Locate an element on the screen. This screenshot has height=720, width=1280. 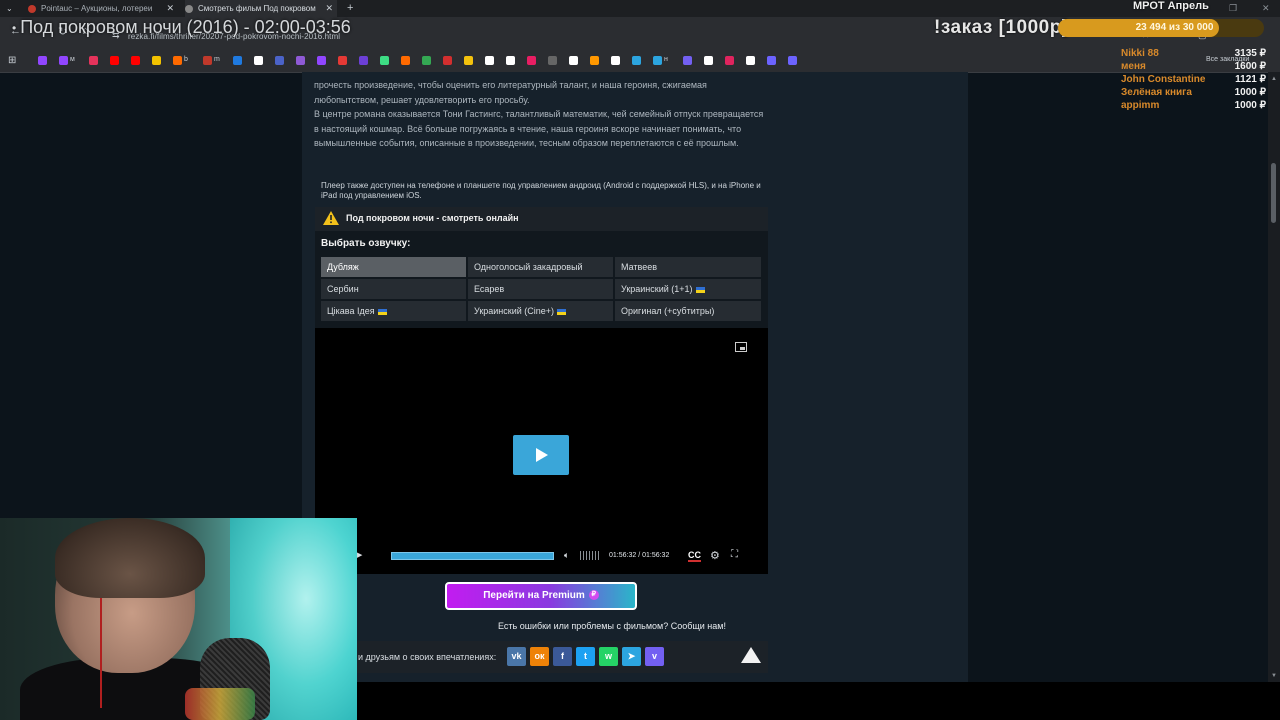
bookmark-19-icon is located at coordinates (447, 60).